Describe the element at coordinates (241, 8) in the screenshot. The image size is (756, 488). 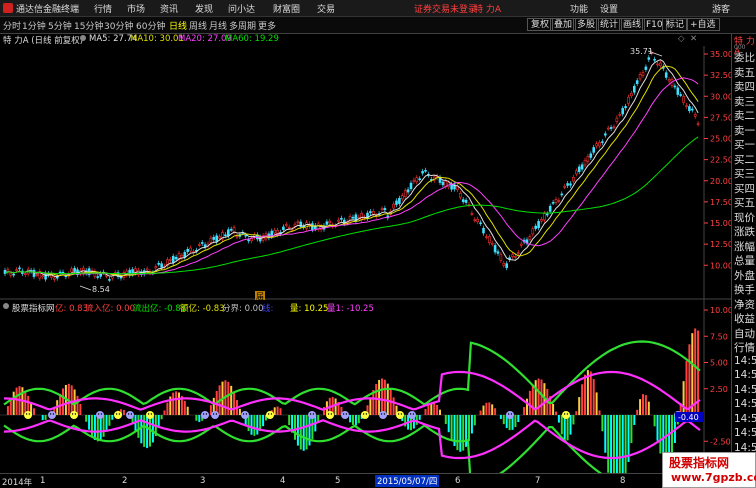
I see `menu-item-ask: 问小达` at that location.